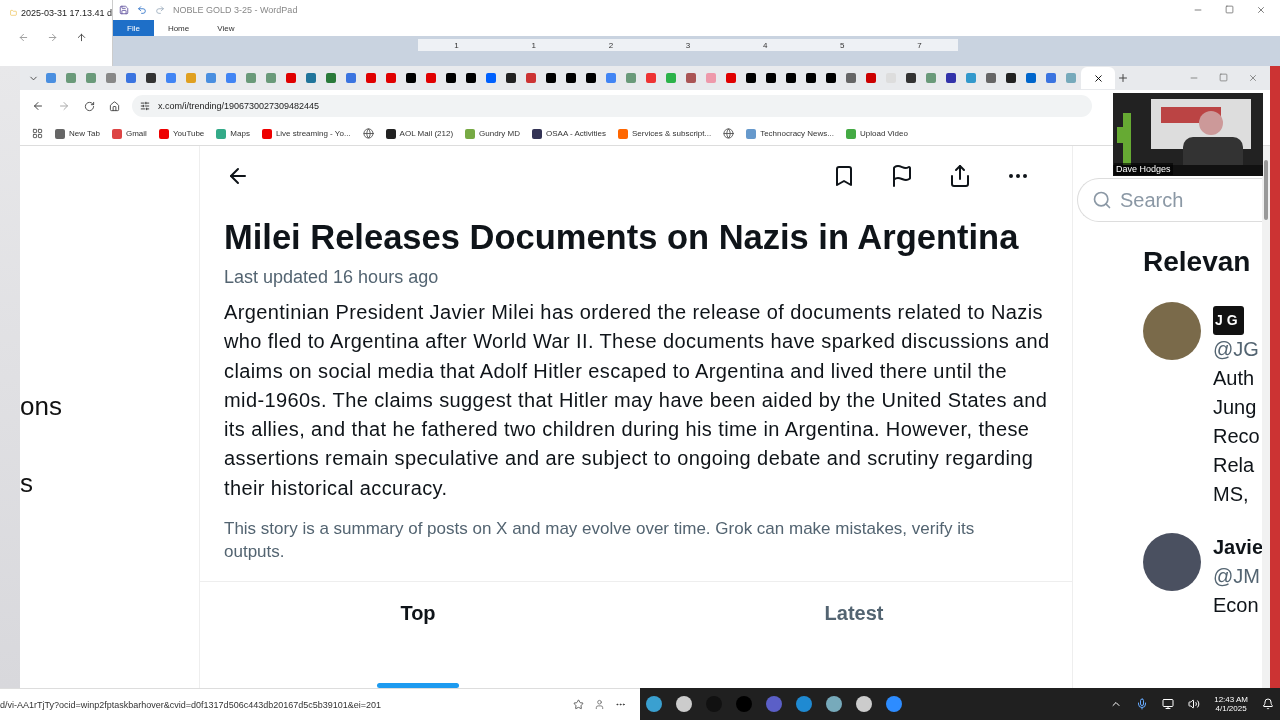 The width and height of the screenshot is (1280, 720). What do you see at coordinates (41, 406) in the screenshot?
I see `text-fragment: ons` at bounding box center [41, 406].